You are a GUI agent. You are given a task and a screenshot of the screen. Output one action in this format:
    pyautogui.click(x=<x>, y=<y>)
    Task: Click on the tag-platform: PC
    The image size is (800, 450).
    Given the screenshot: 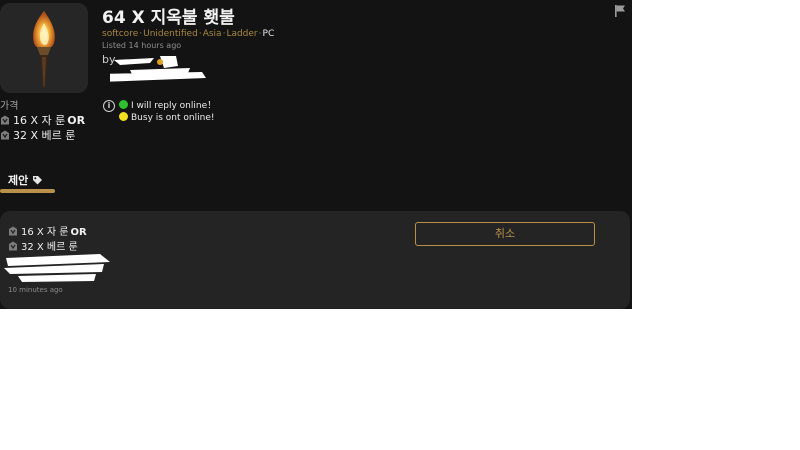 What is the action you would take?
    pyautogui.click(x=269, y=34)
    